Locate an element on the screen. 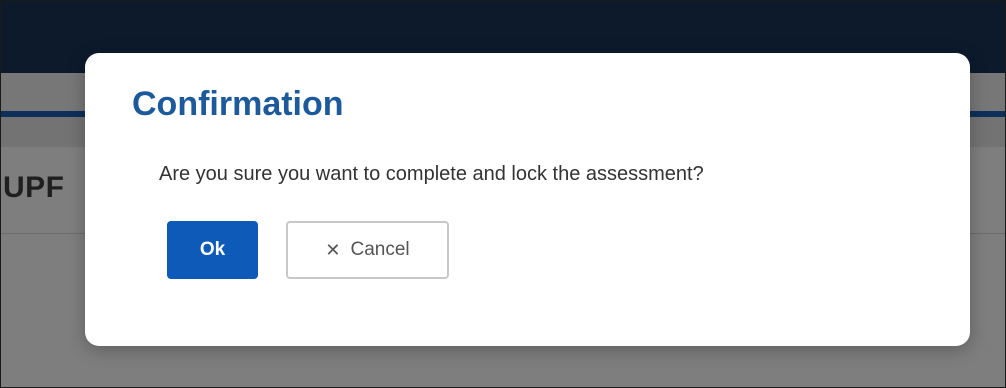 The width and height of the screenshot is (1006, 388). ok-button-label: Ok is located at coordinates (212, 249).